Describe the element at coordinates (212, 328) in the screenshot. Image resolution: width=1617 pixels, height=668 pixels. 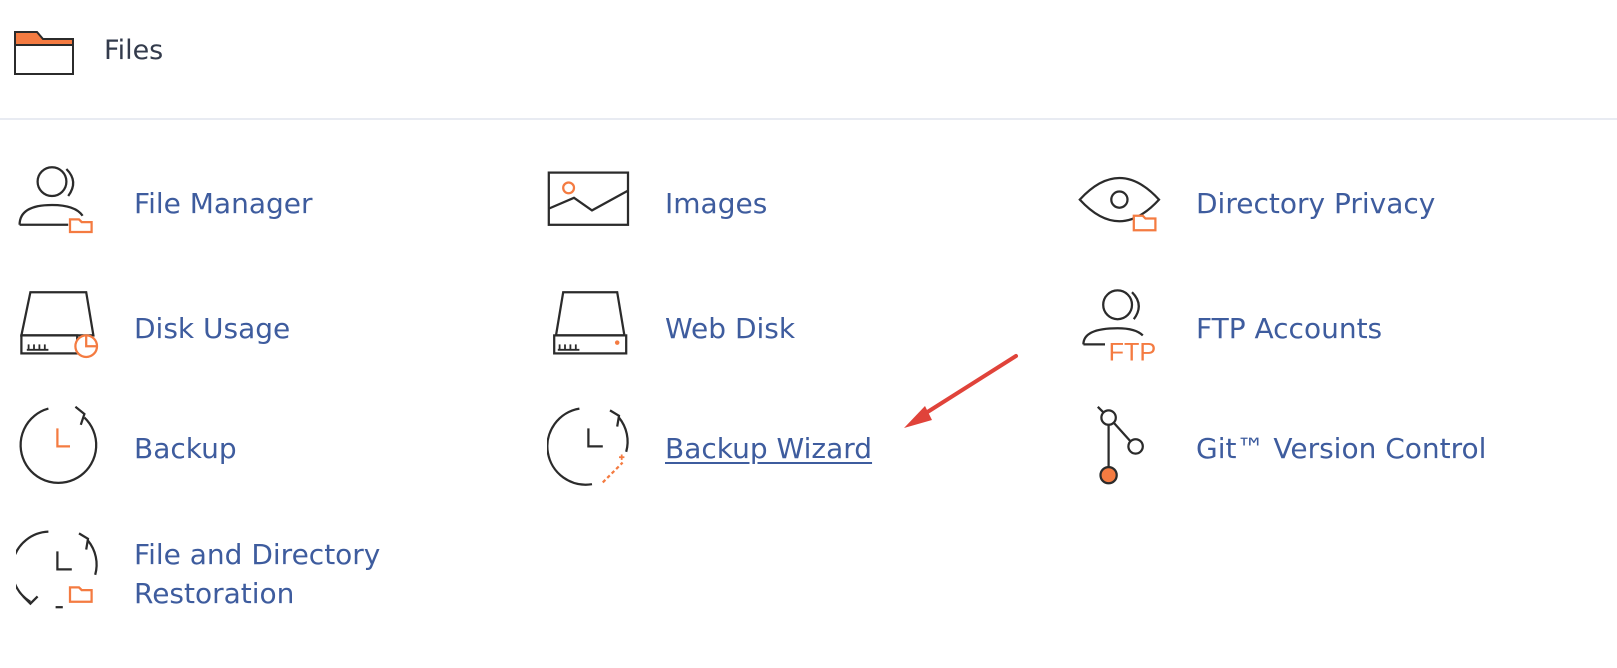
I see `disk-usage-label: Disk Usage` at that location.